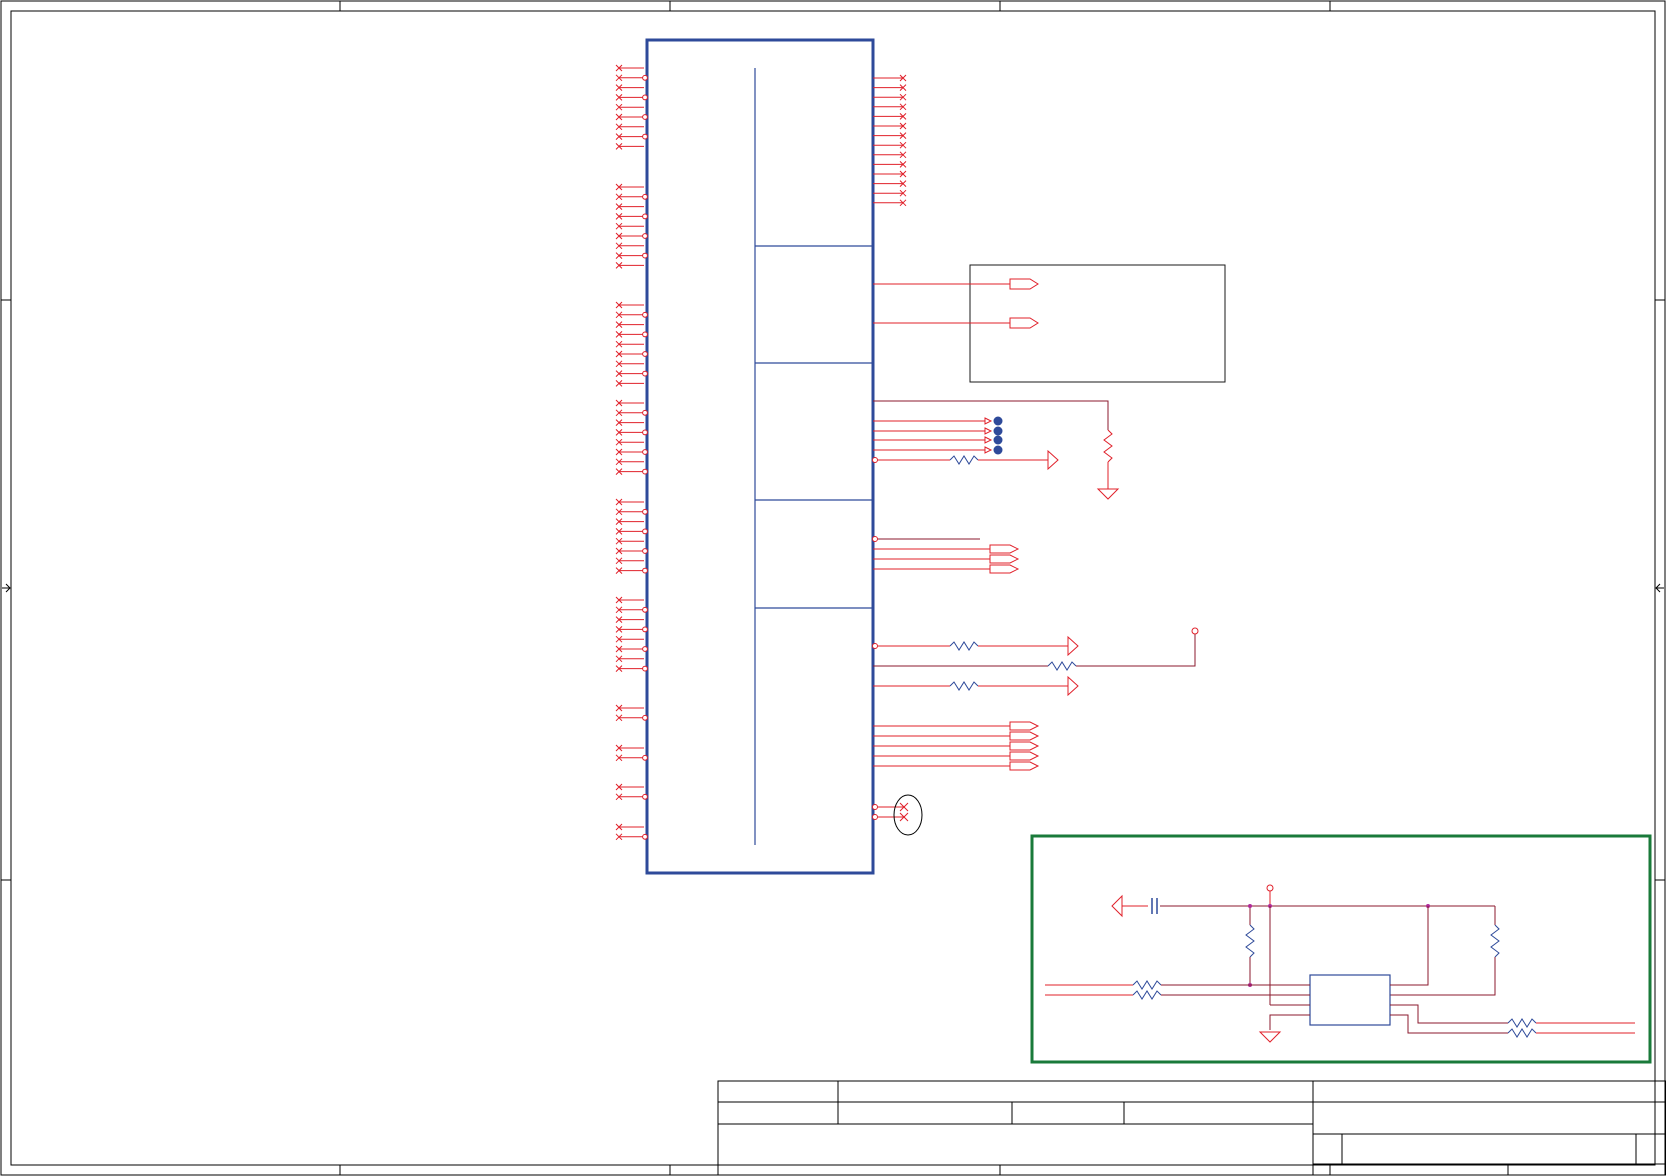 Image resolution: width=1666 pixels, height=1176 pixels. Describe the element at coordinates (1035, 731) in the screenshot. I see `section-pullups` at that location.